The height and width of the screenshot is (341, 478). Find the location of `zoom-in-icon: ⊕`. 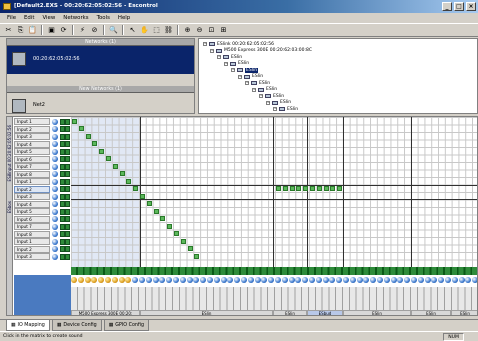

zoom-in-icon: ⊕ is located at coordinates (187, 30).